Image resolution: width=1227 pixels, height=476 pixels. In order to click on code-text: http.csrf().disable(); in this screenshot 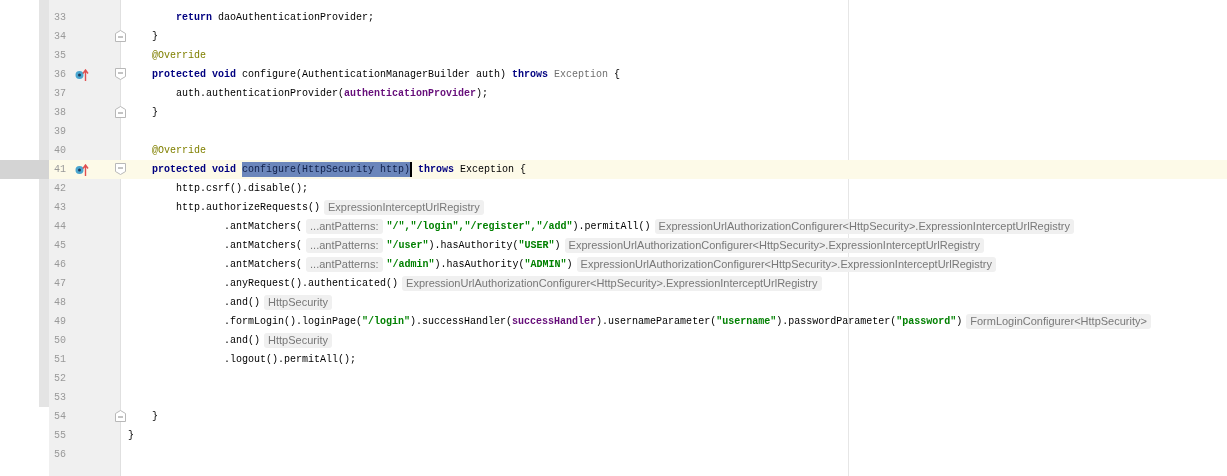, I will do `click(242, 189)`.